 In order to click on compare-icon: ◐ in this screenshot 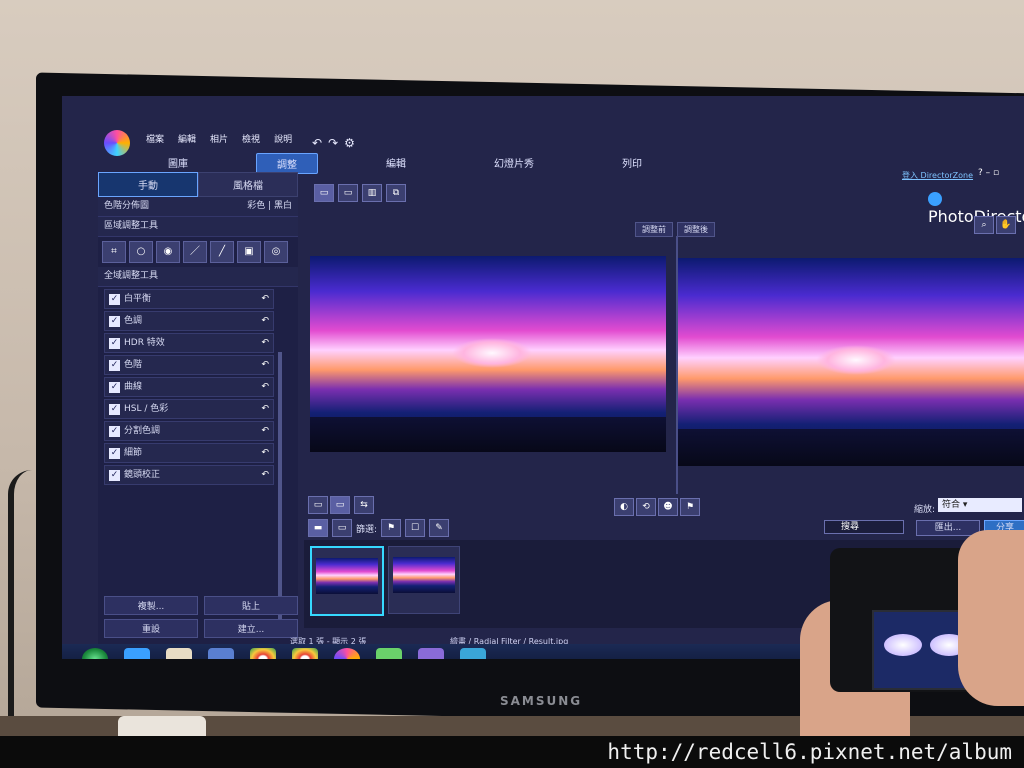, I will do `click(624, 507)`.